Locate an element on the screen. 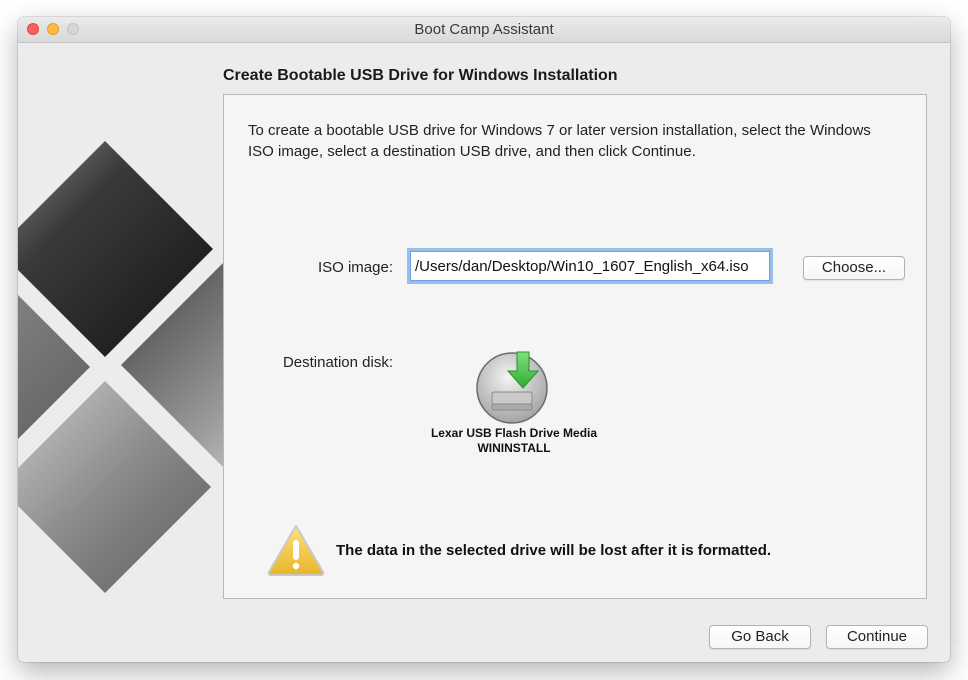 The image size is (968, 680). destination-disk-item: Lexar USB Flash Drive Media WININSTALL is located at coordinates (514, 405).